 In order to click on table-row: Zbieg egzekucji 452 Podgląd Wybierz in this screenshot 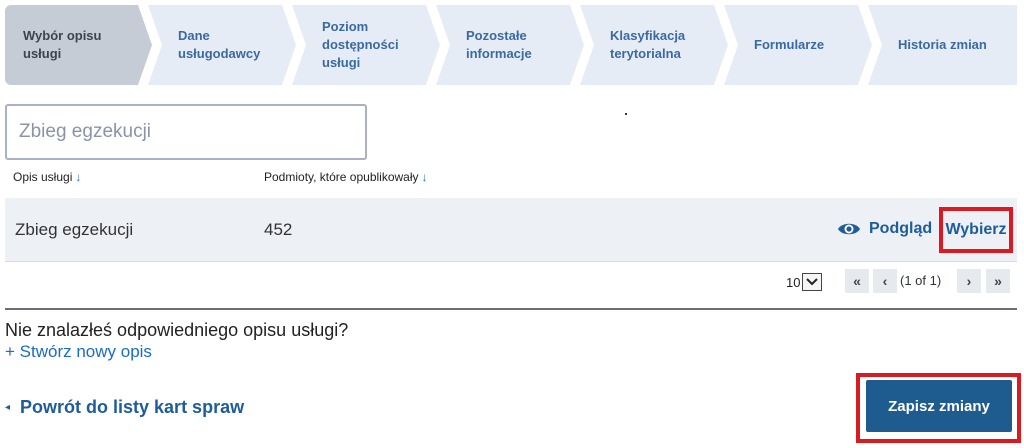, I will do `click(511, 230)`.